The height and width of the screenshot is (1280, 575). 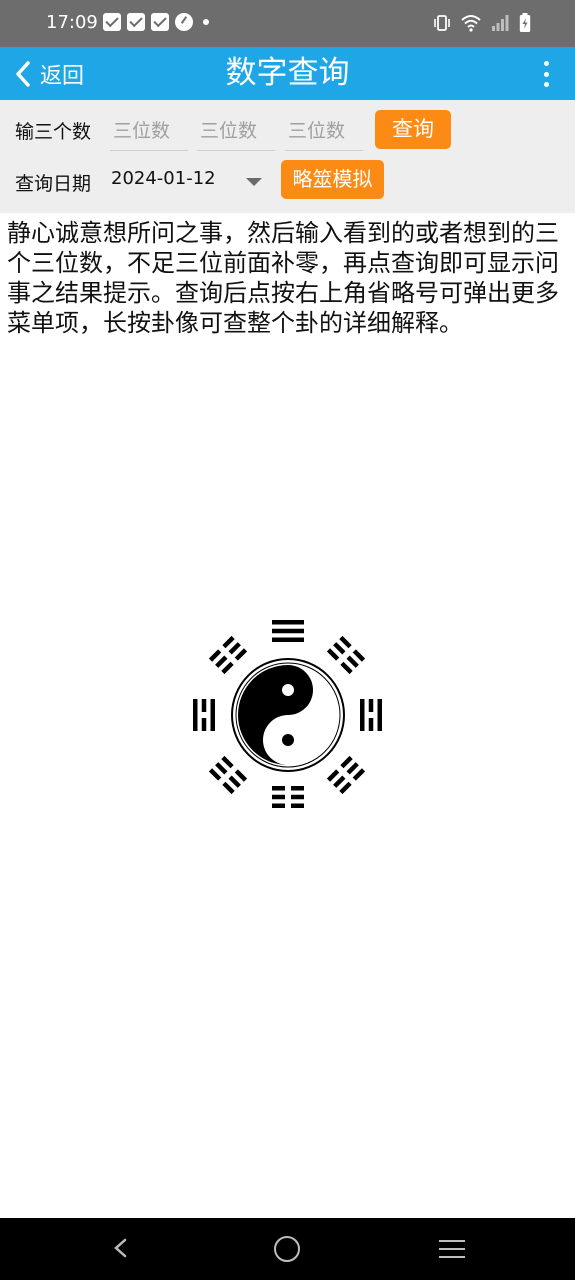 I want to click on page-title: 数字查询, so click(x=287, y=73).